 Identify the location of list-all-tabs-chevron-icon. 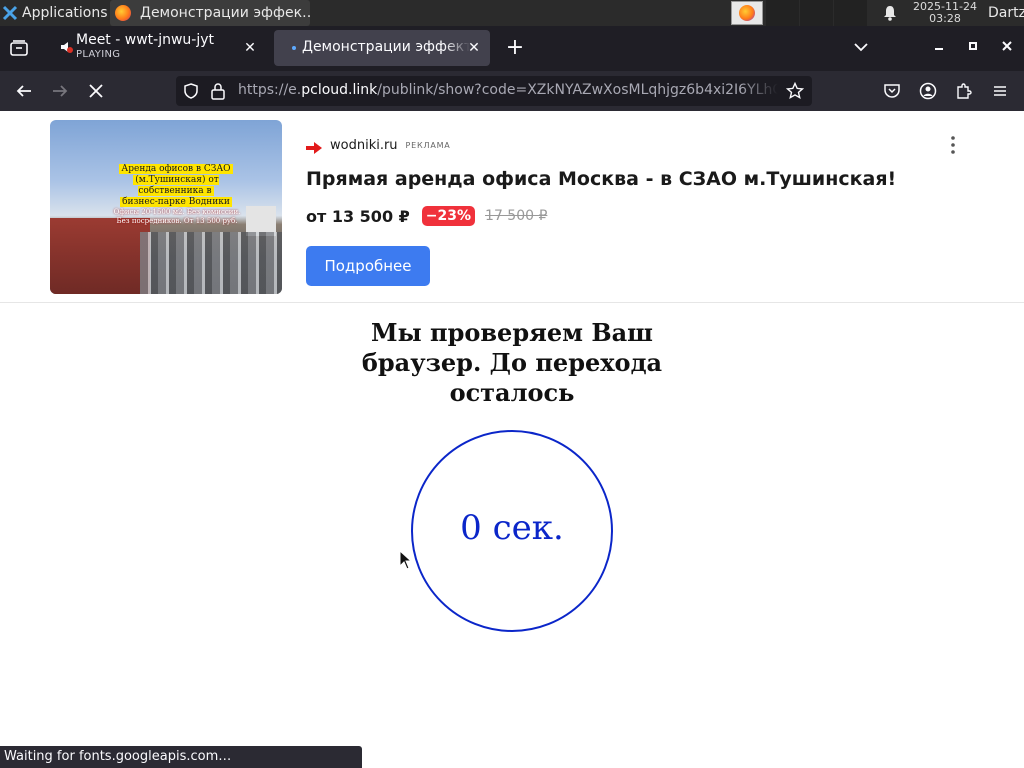
(862, 48).